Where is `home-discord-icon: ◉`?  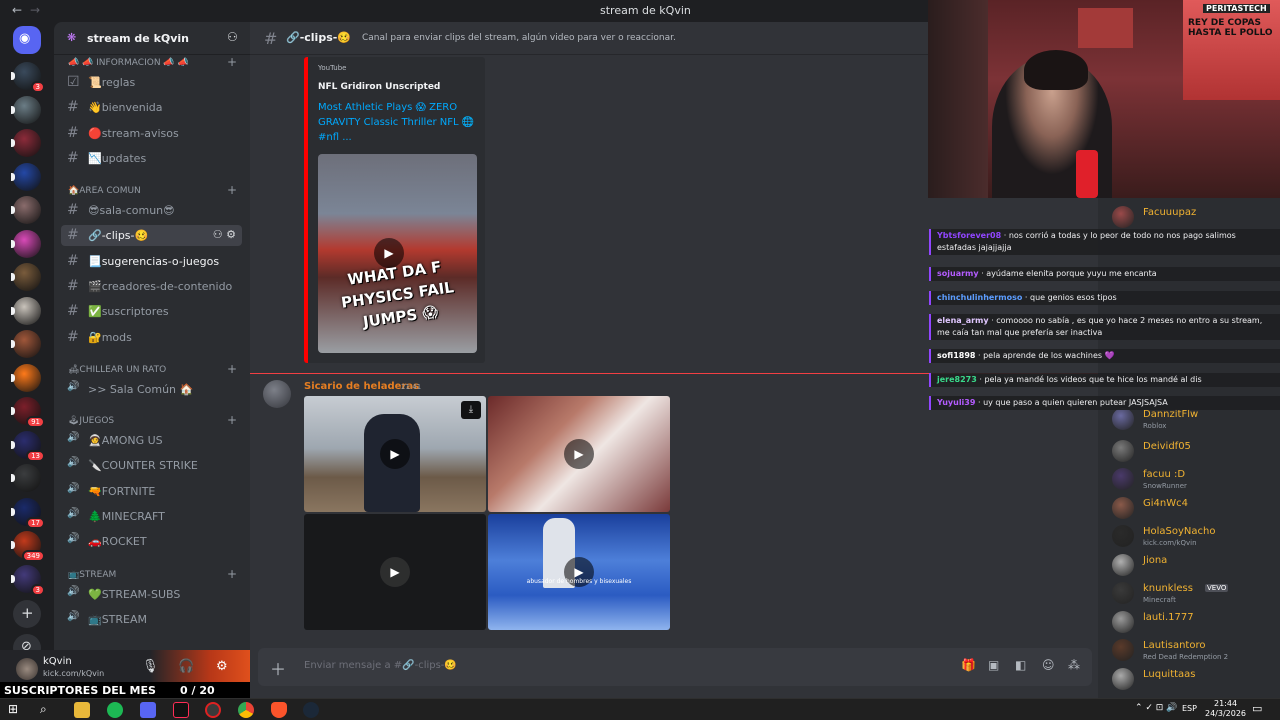
home-discord-icon: ◉ is located at coordinates (27, 40).